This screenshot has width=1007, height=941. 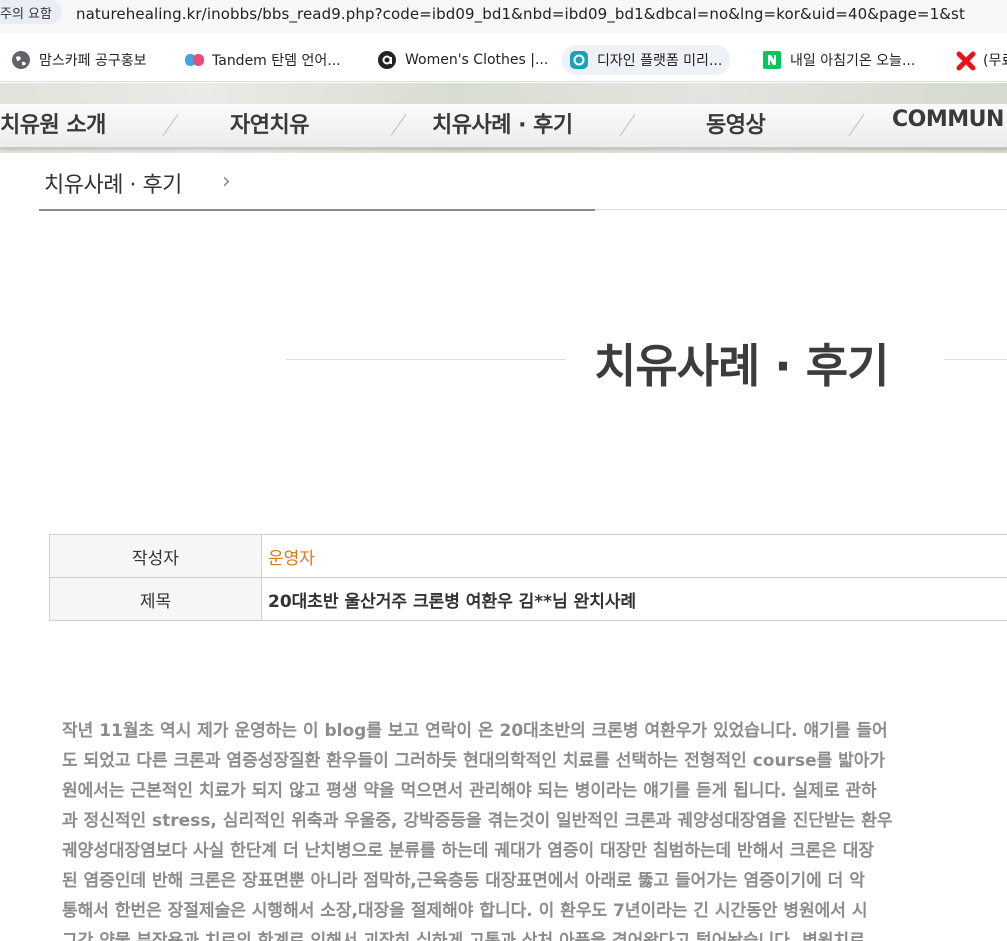 What do you see at coordinates (975, 359) in the screenshot?
I see `title-rule-right` at bounding box center [975, 359].